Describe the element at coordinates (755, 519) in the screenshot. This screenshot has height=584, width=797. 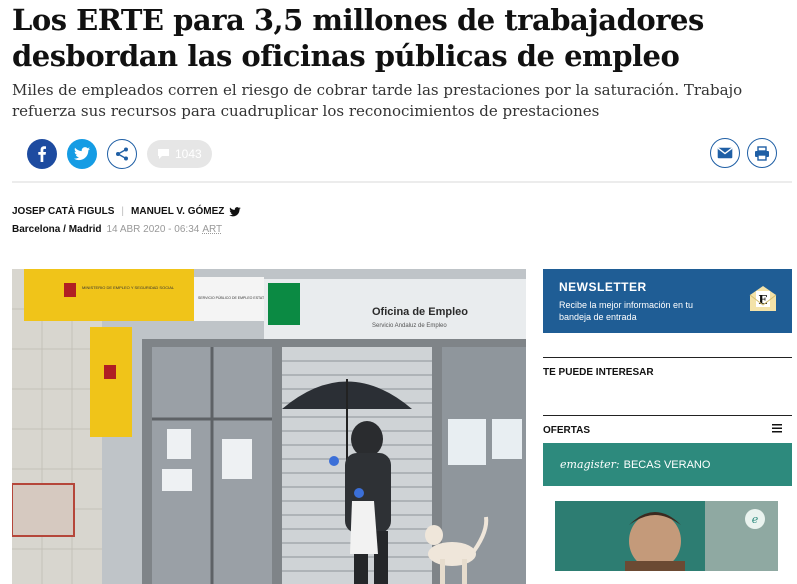
I see `svg-text: e` at that location.